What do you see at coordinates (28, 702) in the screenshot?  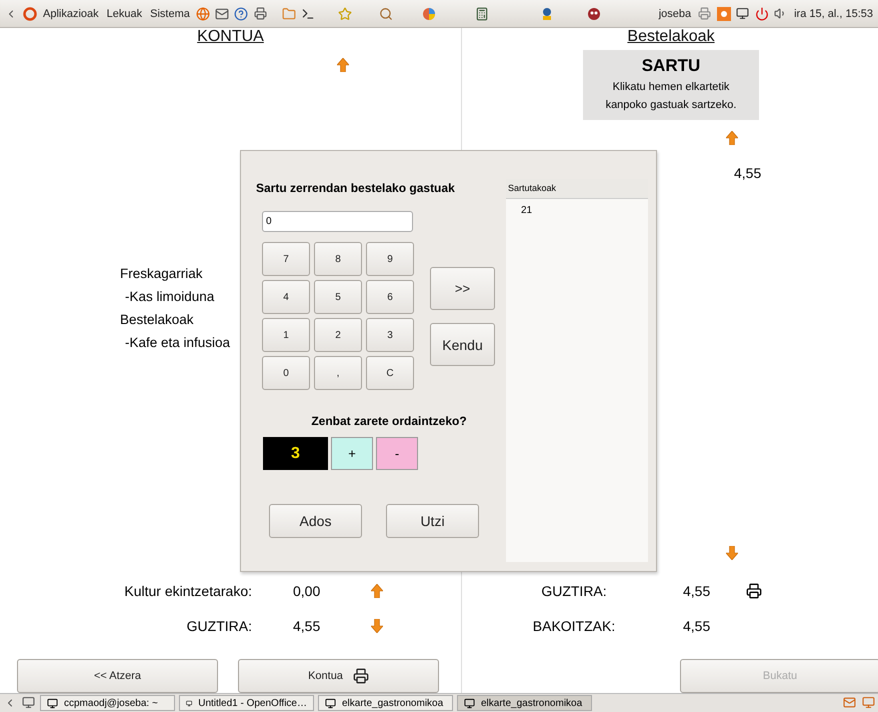 I see `desktop-icon` at bounding box center [28, 702].